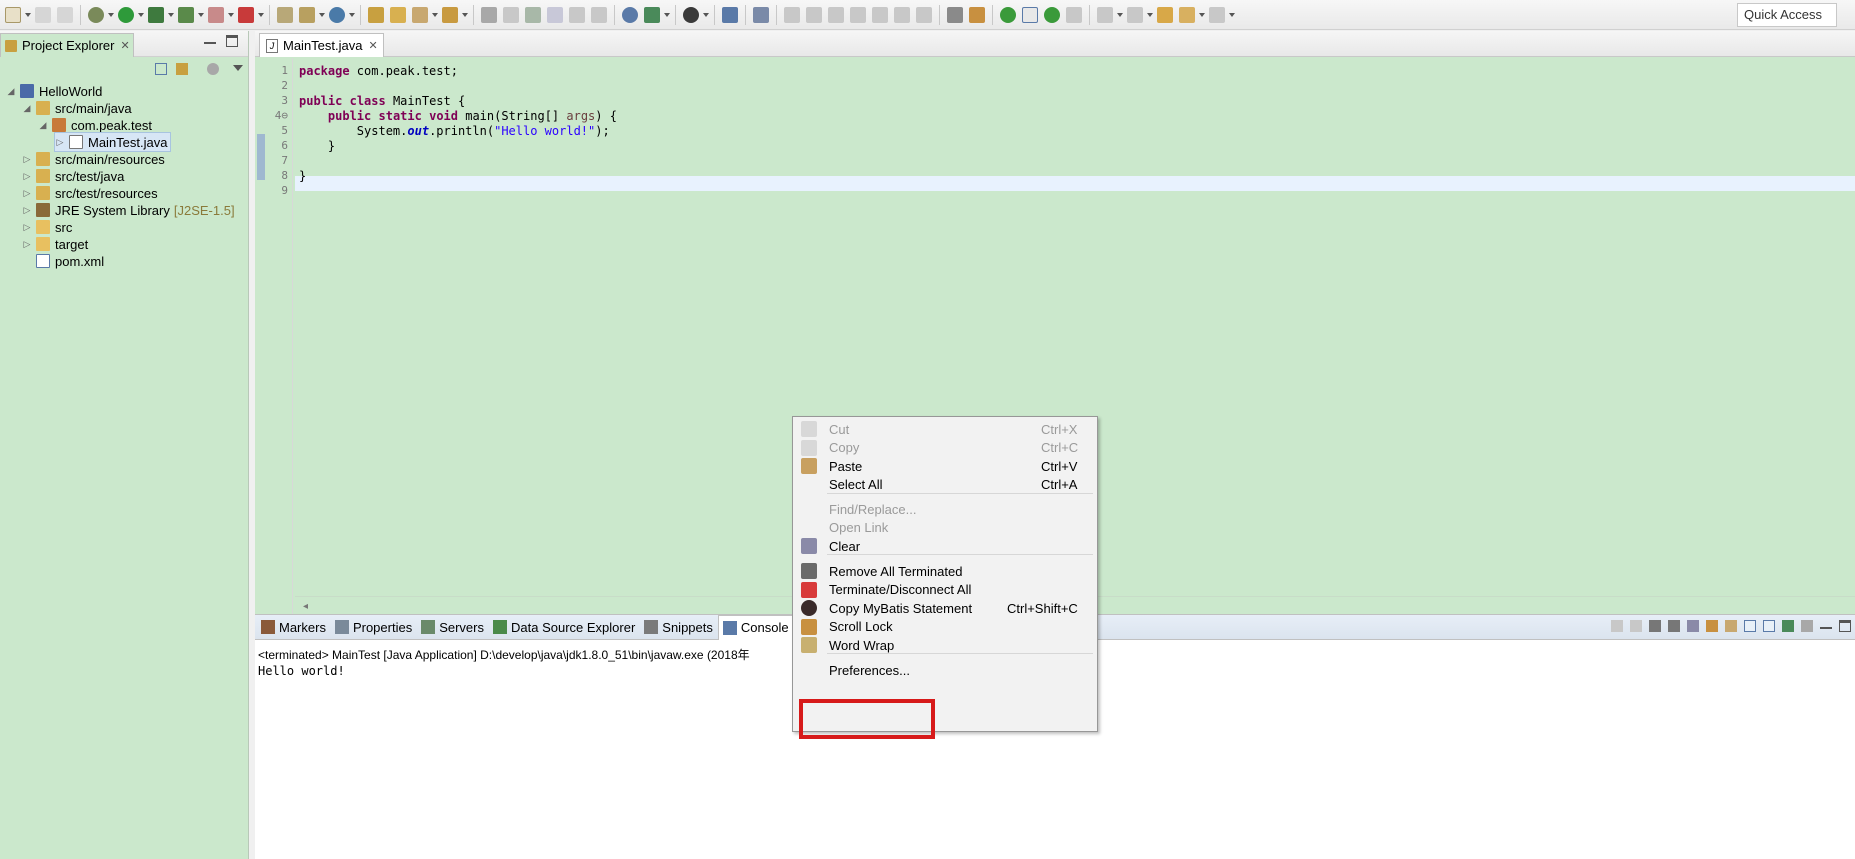 The image size is (1855, 859). I want to click on sync-icon, so click(652, 14).